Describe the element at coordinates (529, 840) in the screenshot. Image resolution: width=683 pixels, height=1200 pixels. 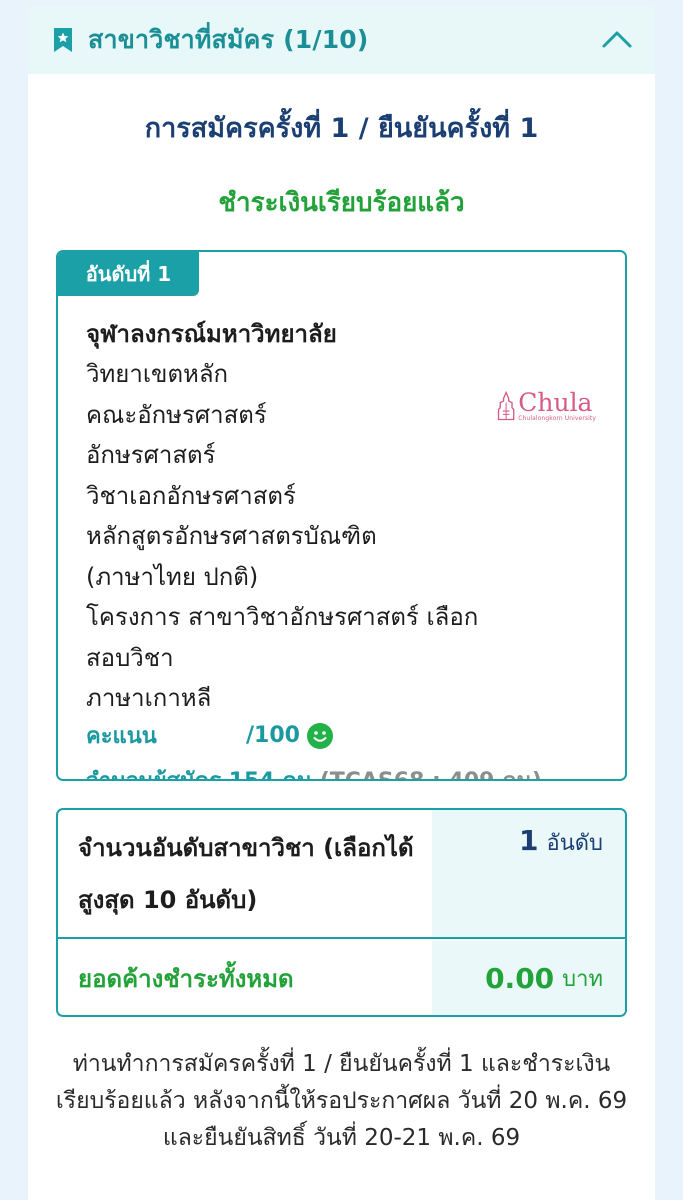
I see `ranking-count-value: 1` at that location.